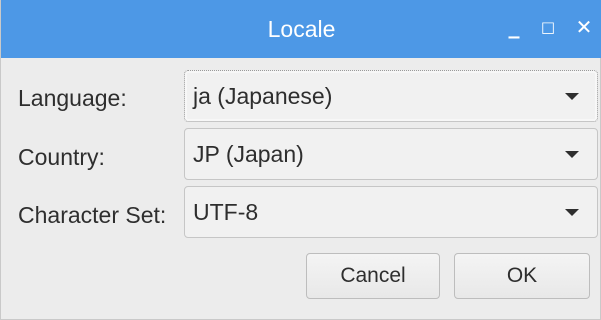 The width and height of the screenshot is (601, 320). I want to click on character-set-label: Character Set:, so click(92, 215).